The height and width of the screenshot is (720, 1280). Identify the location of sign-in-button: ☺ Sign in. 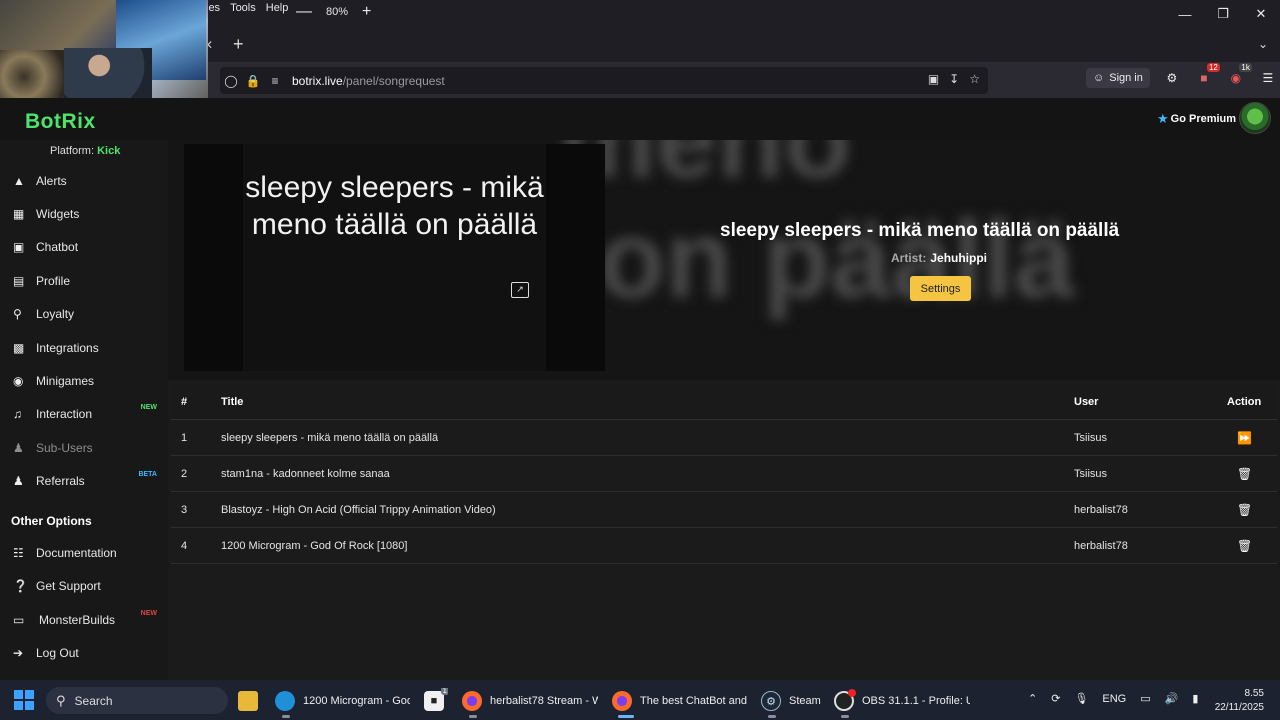
(1118, 78).